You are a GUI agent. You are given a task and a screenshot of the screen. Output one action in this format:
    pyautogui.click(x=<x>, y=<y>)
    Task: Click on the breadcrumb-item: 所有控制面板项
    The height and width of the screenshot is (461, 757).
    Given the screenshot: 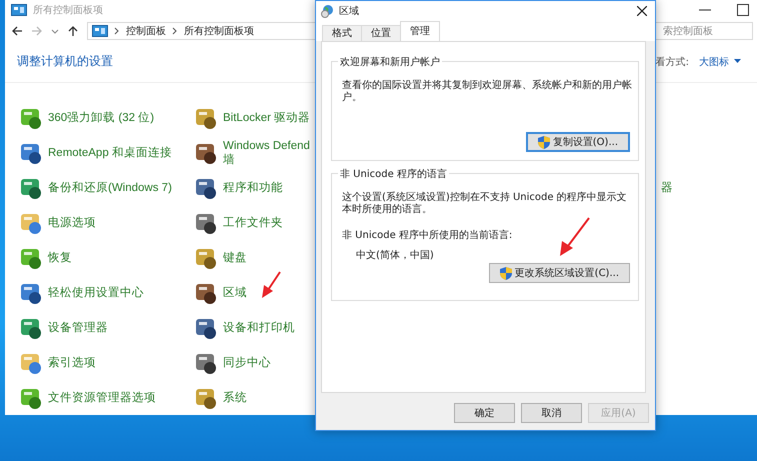 What is the action you would take?
    pyautogui.click(x=219, y=31)
    